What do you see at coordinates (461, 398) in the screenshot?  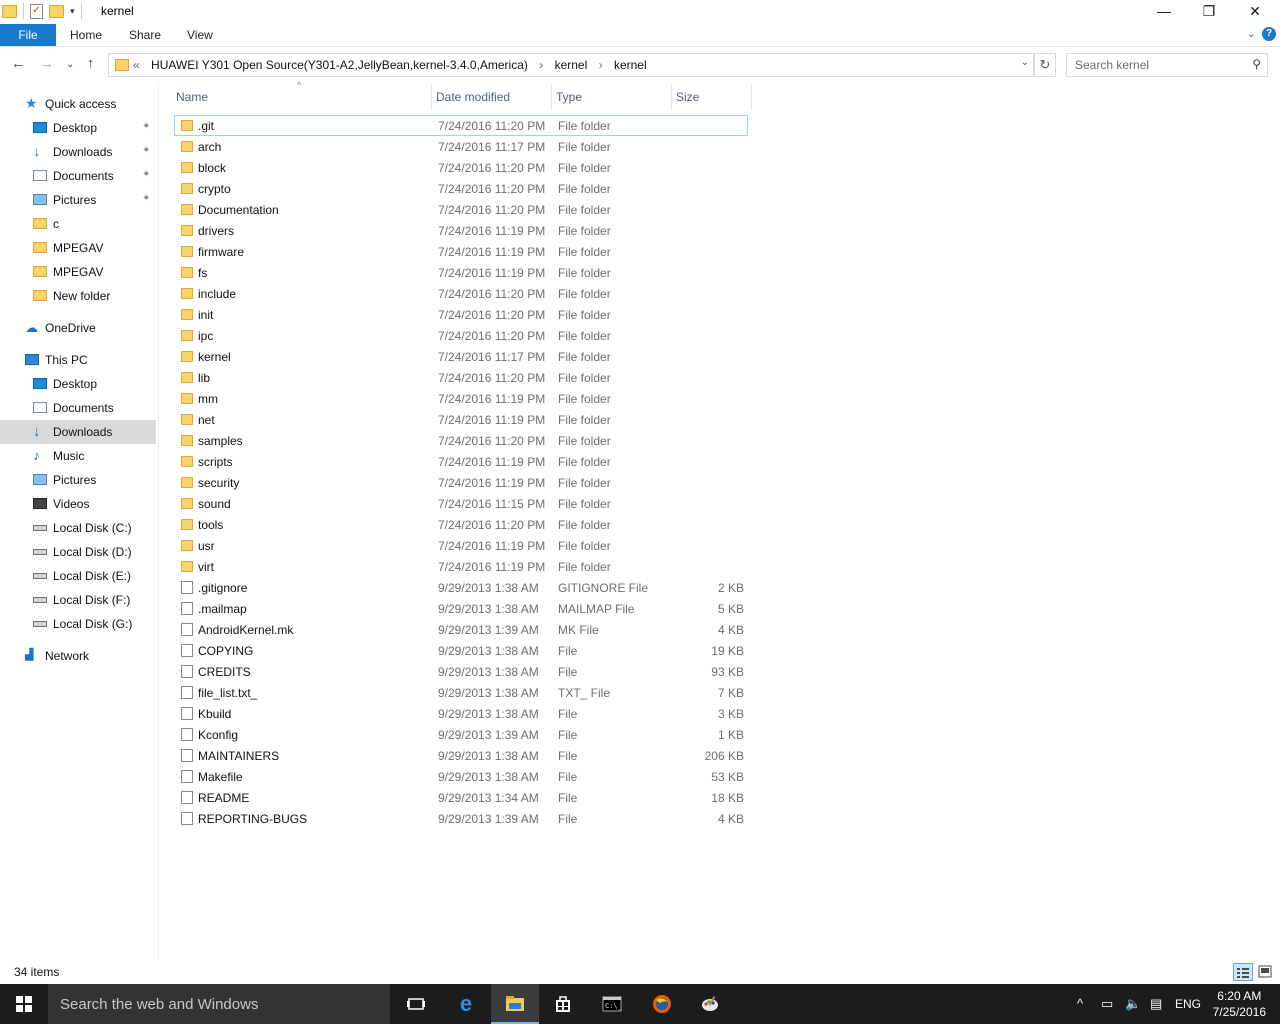 I see `file-row: mm 7/24/2016 11:19 PM File folder` at bounding box center [461, 398].